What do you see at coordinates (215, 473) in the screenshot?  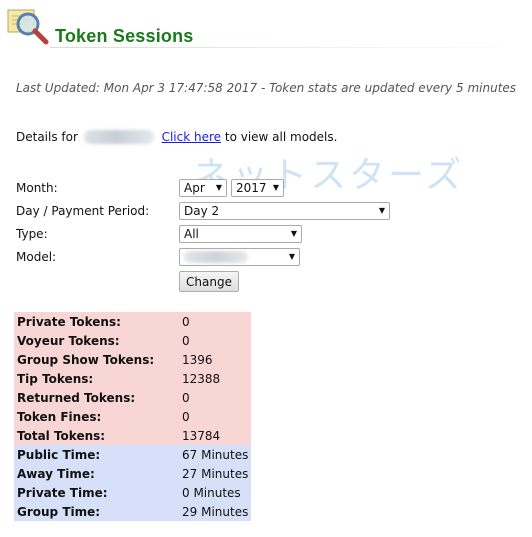 I see `stat-value: 27 Minutes` at bounding box center [215, 473].